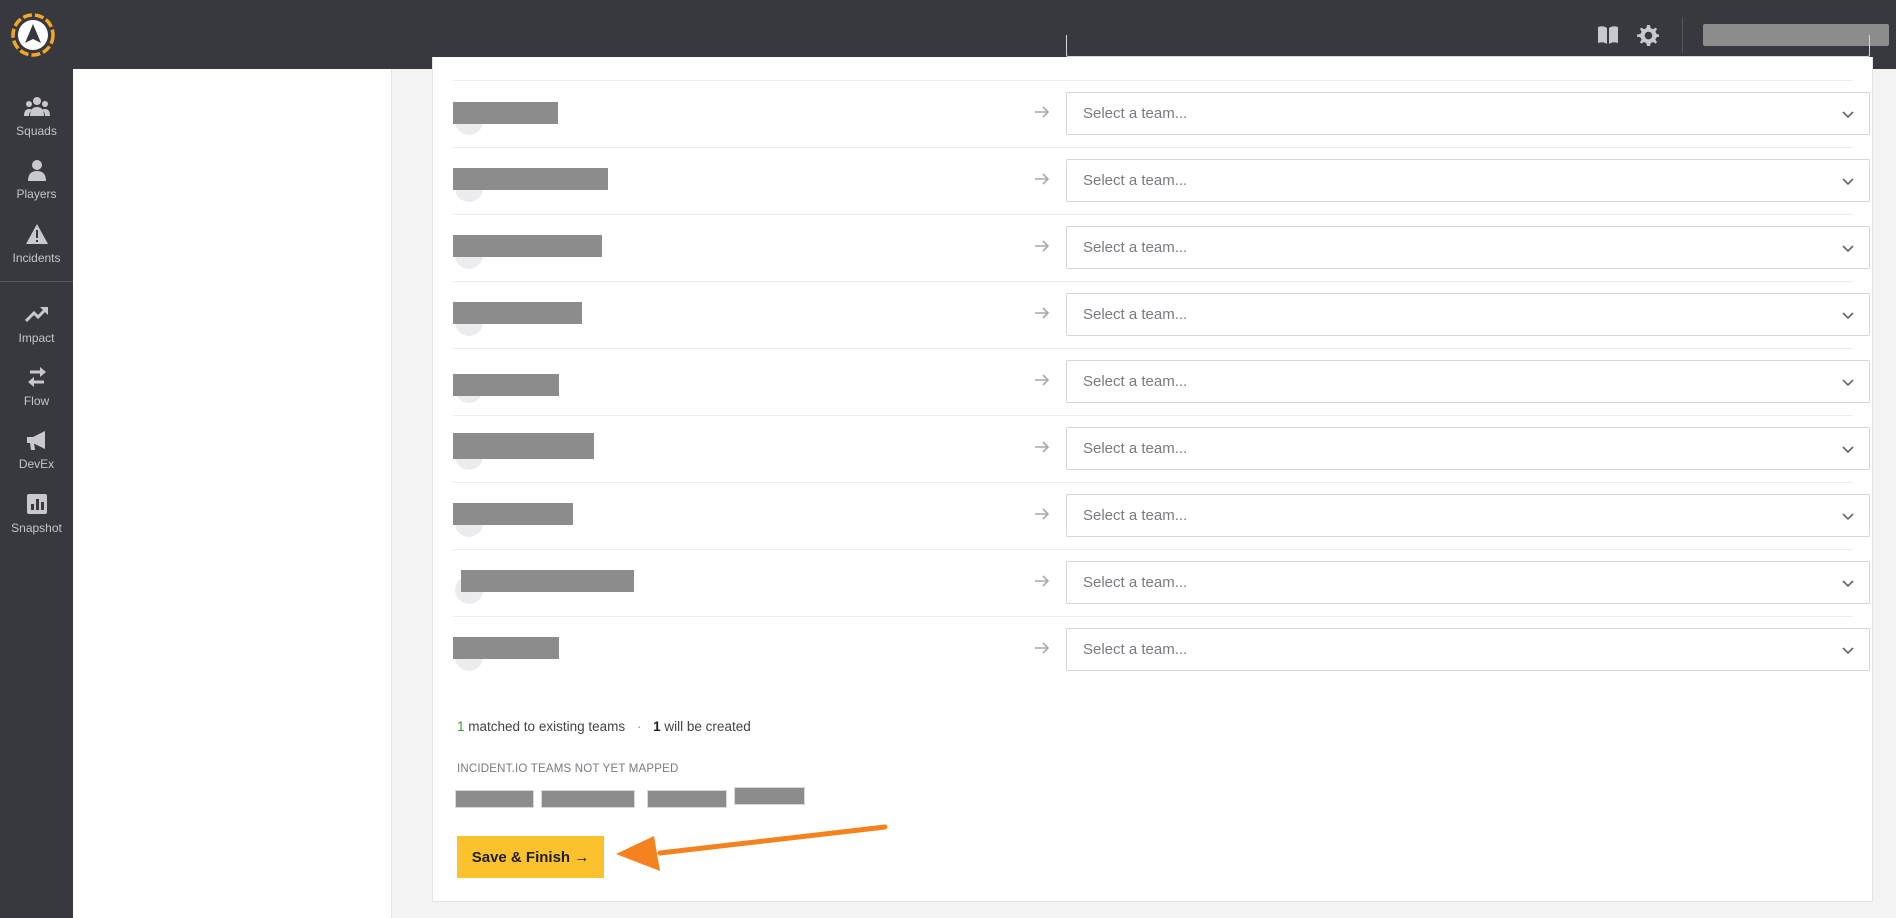  What do you see at coordinates (36, 454) in the screenshot?
I see `nav-item-devex: DevEx` at bounding box center [36, 454].